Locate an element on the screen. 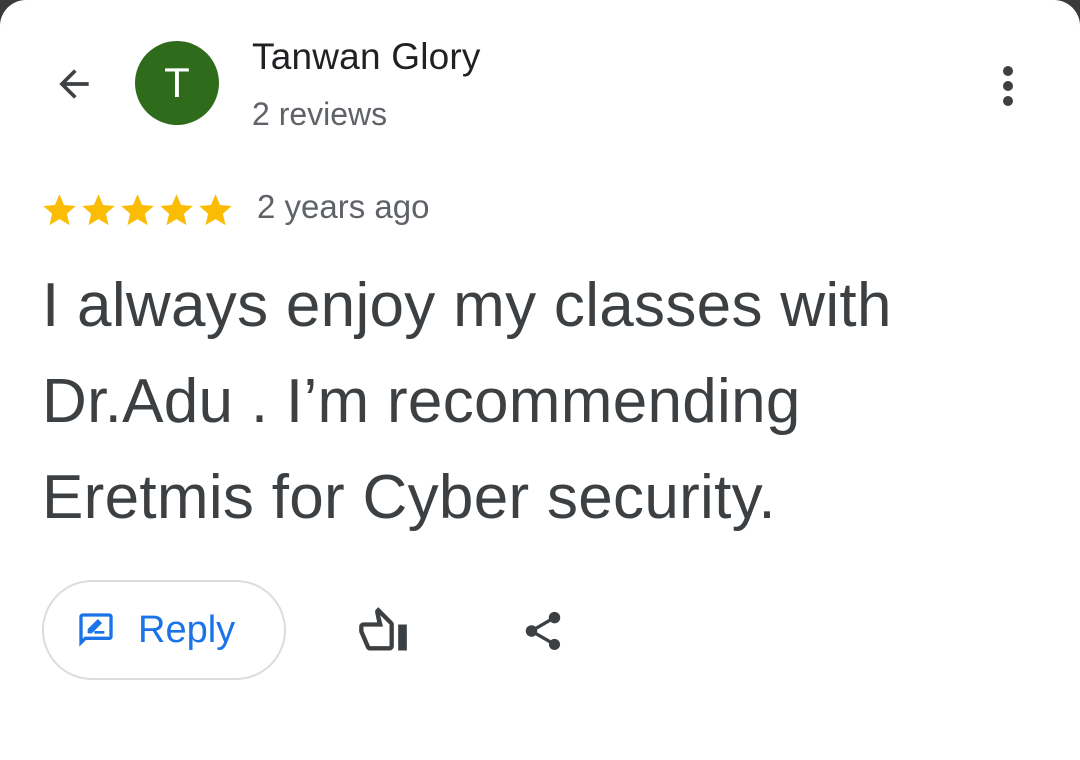  thumb-up-outline-icon is located at coordinates (383, 629).